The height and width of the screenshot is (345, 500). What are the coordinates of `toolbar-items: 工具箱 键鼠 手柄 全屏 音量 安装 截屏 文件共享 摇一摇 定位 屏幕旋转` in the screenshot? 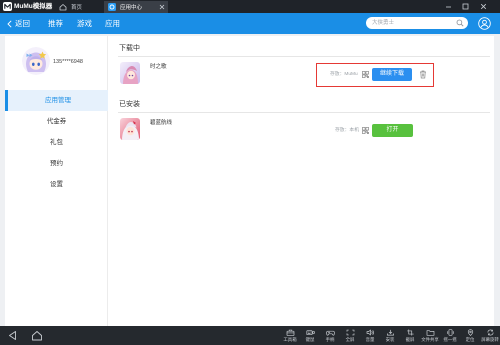 It's located at (390, 335).